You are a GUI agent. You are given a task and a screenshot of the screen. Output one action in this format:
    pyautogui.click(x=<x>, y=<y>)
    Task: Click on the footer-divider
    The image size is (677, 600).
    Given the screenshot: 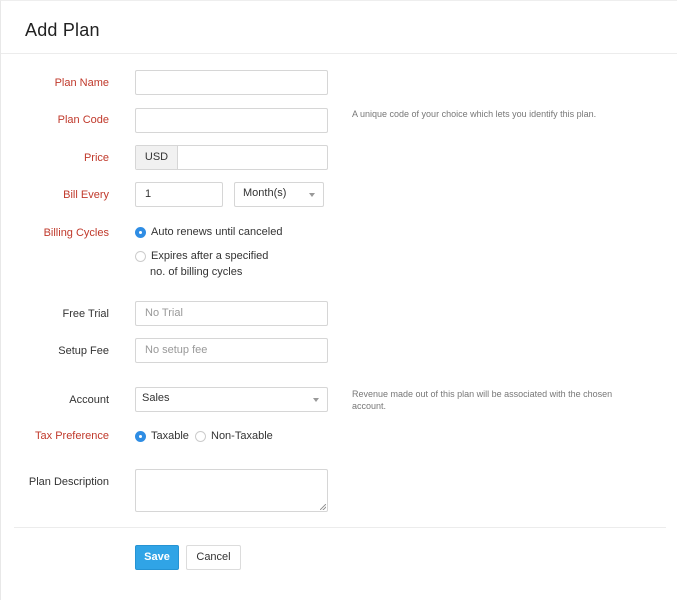 What is the action you would take?
    pyautogui.click(x=340, y=527)
    